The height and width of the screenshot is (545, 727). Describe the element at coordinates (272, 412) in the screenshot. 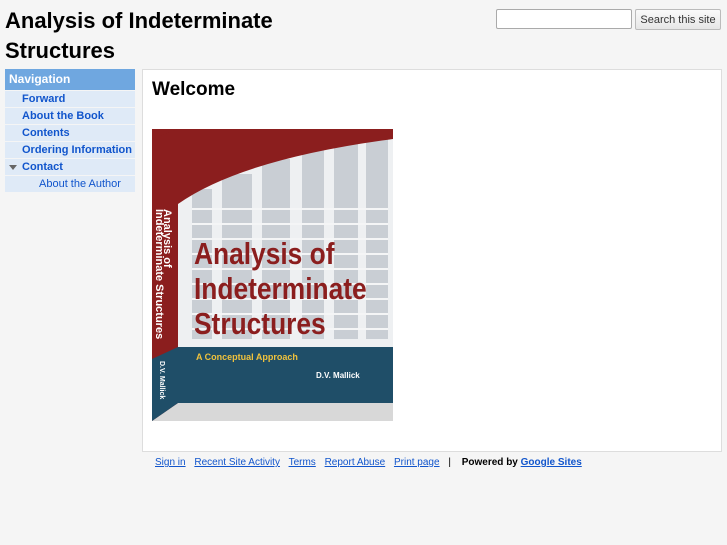

I see `cover-shadow` at that location.